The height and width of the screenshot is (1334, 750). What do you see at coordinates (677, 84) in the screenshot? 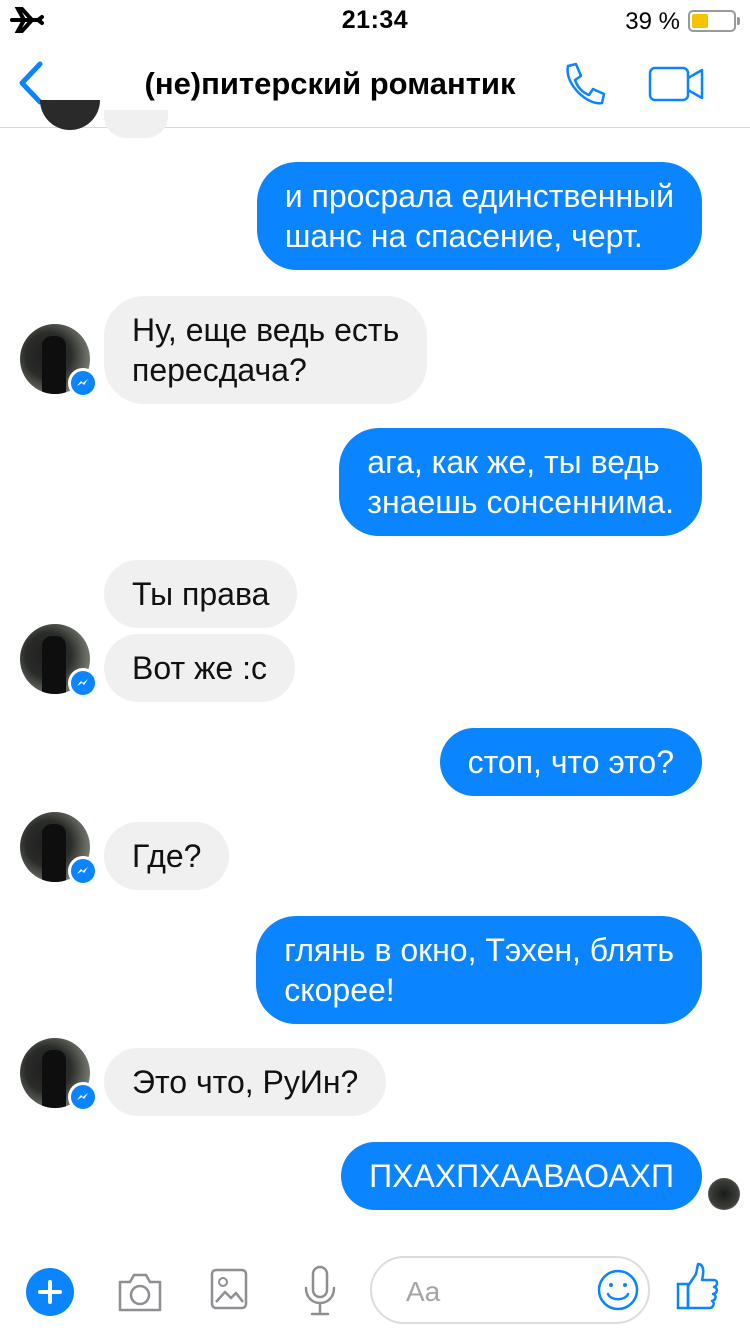
I see `video-camera-icon` at bounding box center [677, 84].